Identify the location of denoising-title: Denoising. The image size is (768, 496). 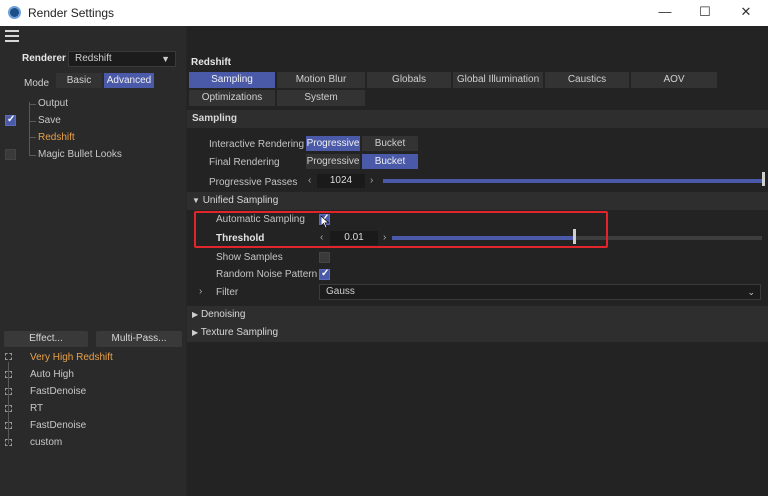
(223, 314).